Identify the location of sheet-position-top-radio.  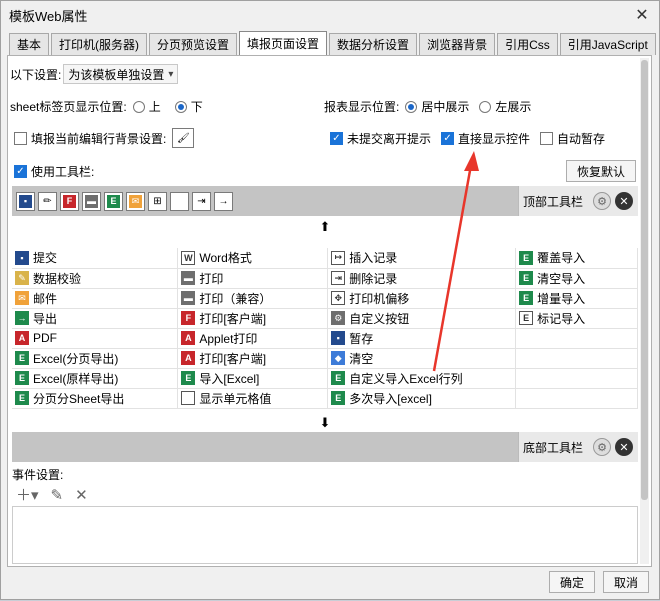
(138, 106).